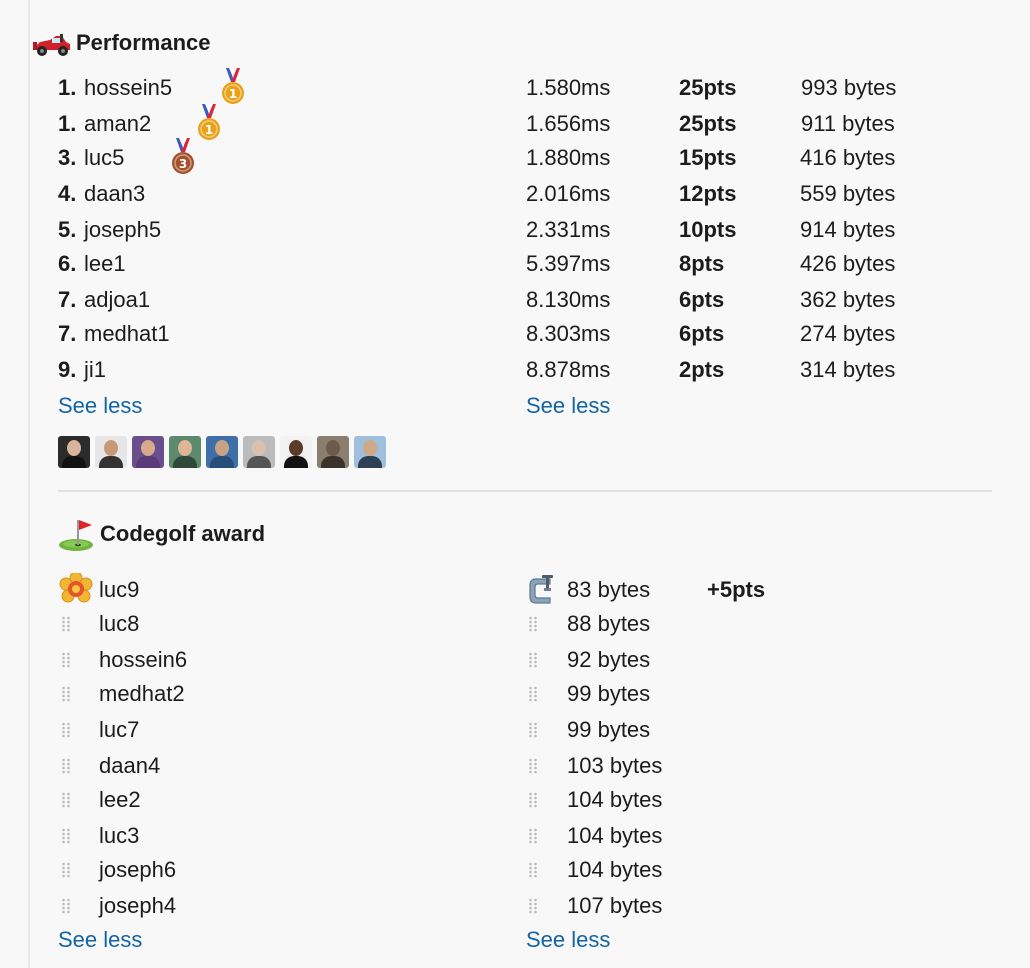 The image size is (1030, 968). What do you see at coordinates (117, 300) in the screenshot?
I see `row-username: adjoa1` at bounding box center [117, 300].